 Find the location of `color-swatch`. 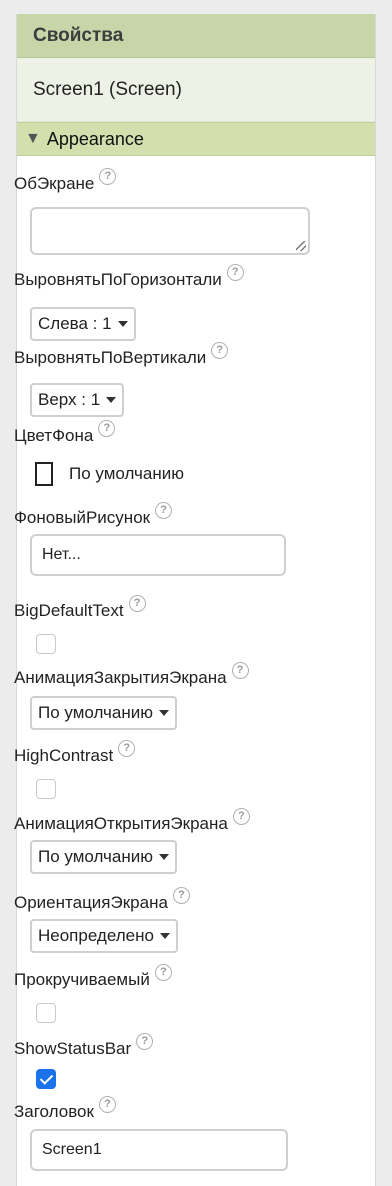

color-swatch is located at coordinates (44, 474).